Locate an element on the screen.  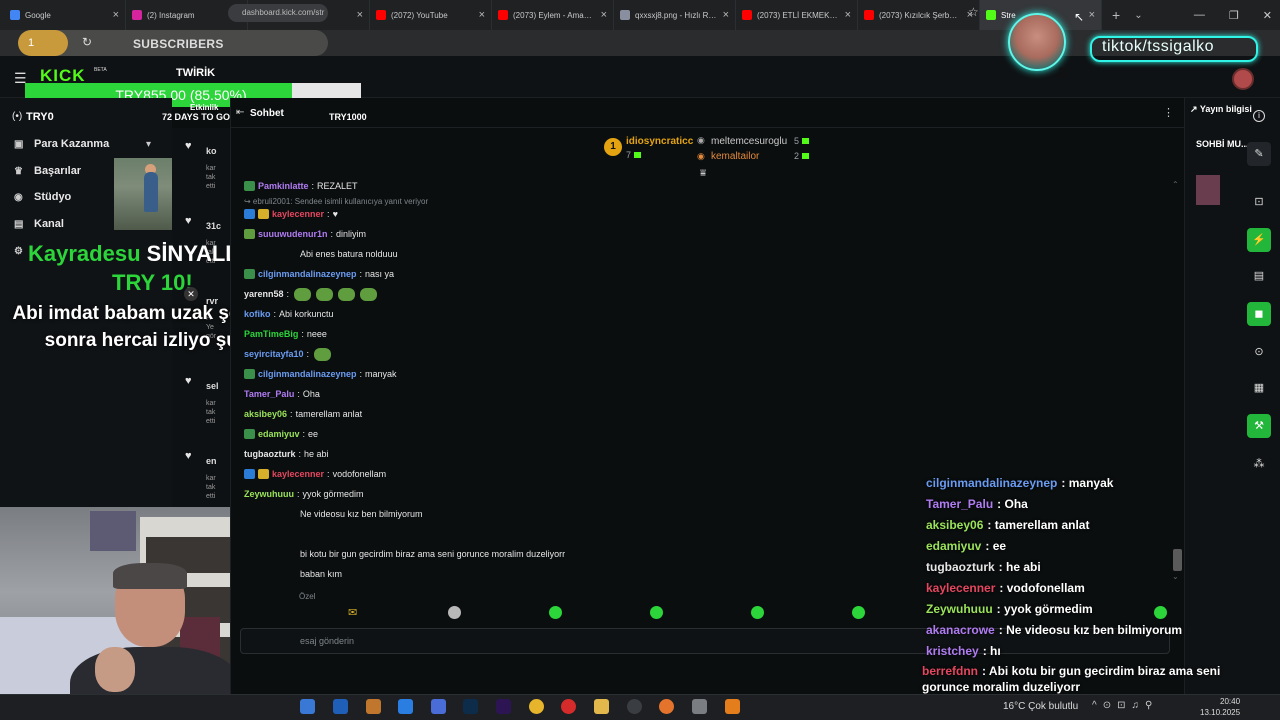
chat-message: kaylecenner: ♥ is located at coordinates (291, 214).